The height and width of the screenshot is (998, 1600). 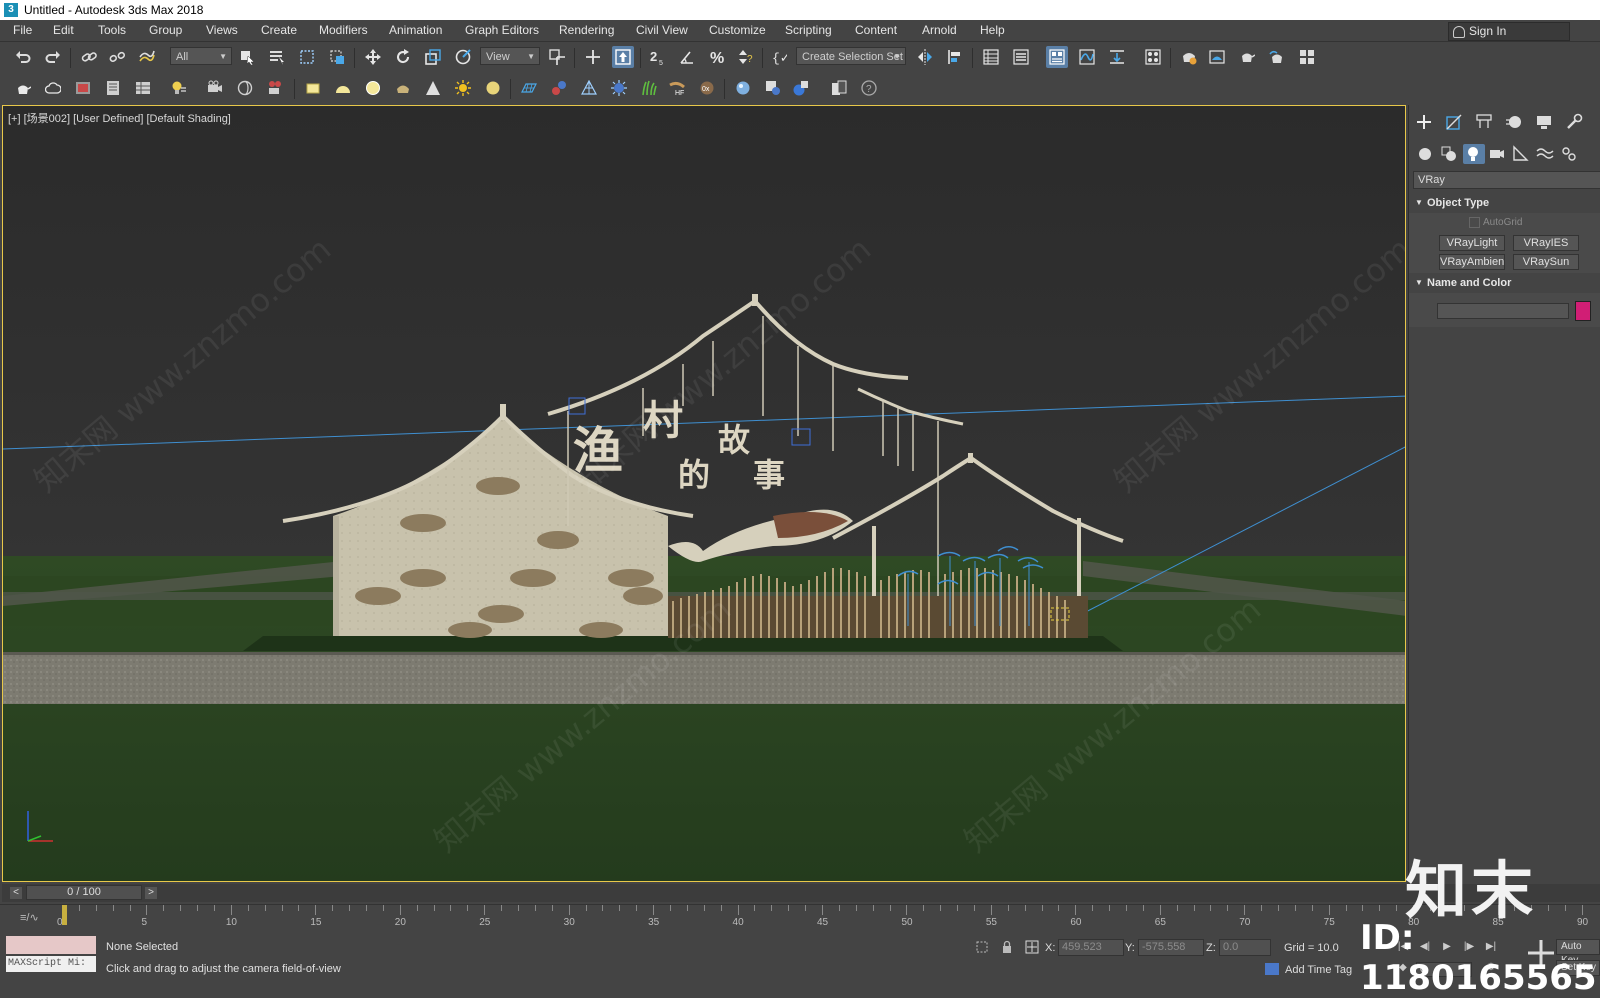 What do you see at coordinates (1426, 154) in the screenshot?
I see `geometry-subtab` at bounding box center [1426, 154].